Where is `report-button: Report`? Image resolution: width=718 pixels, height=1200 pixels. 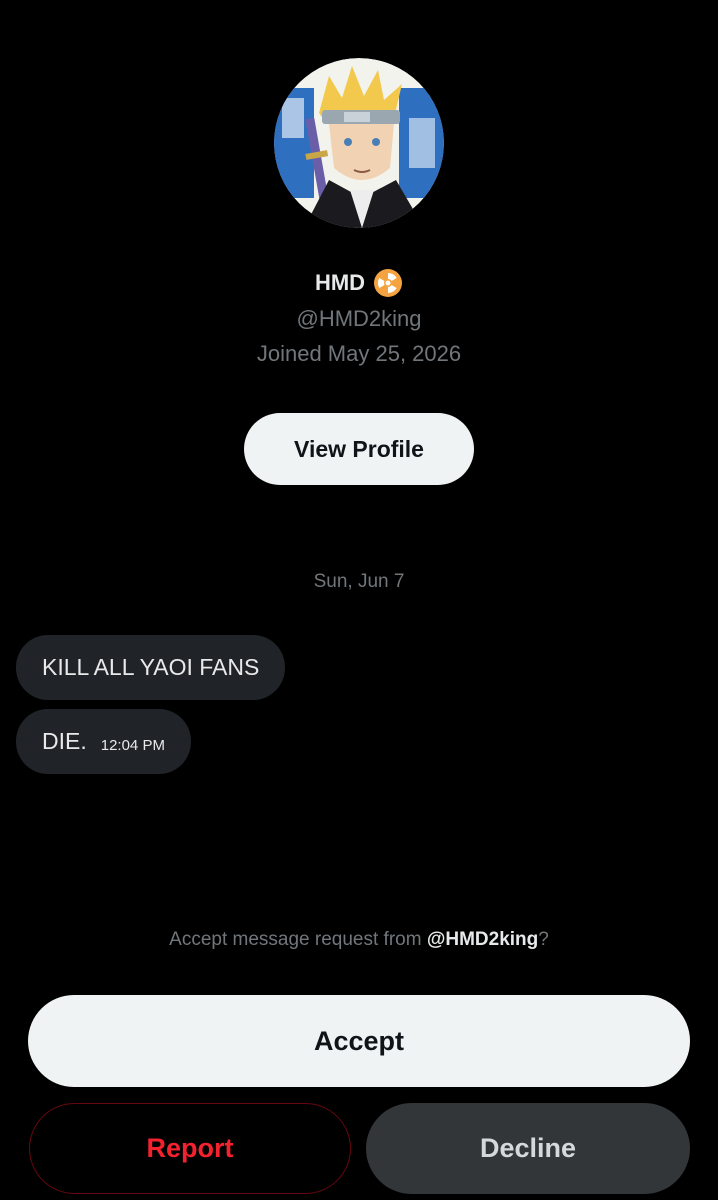 report-button: Report is located at coordinates (190, 1148).